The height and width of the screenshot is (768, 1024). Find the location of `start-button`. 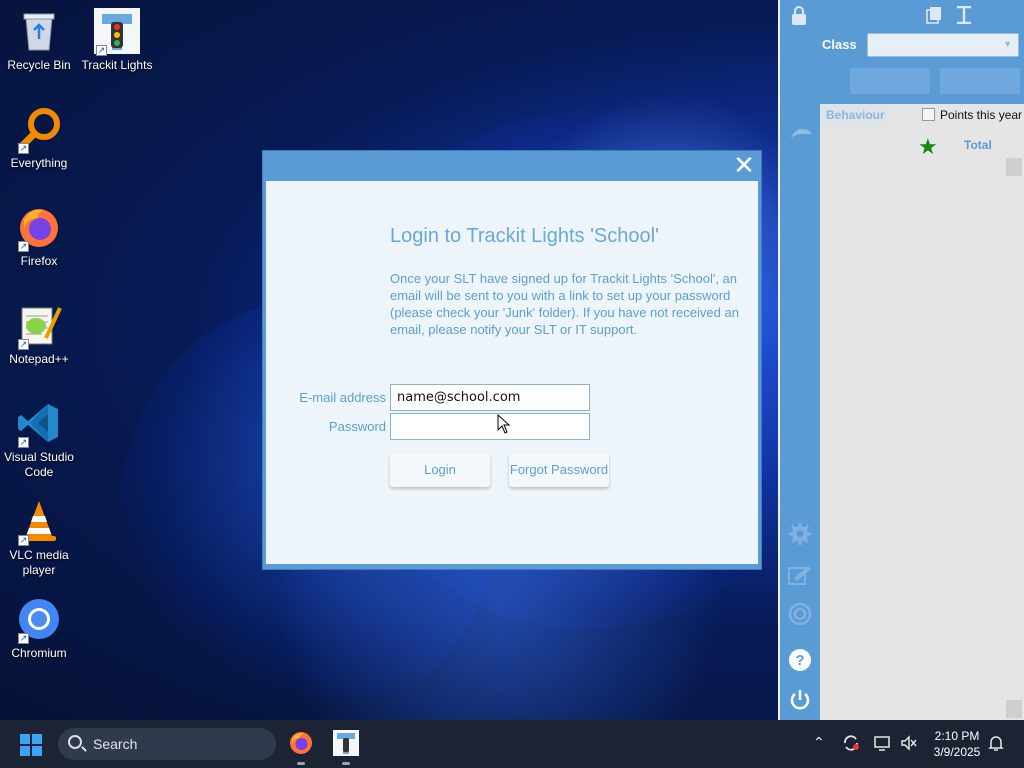

start-button is located at coordinates (31, 745).